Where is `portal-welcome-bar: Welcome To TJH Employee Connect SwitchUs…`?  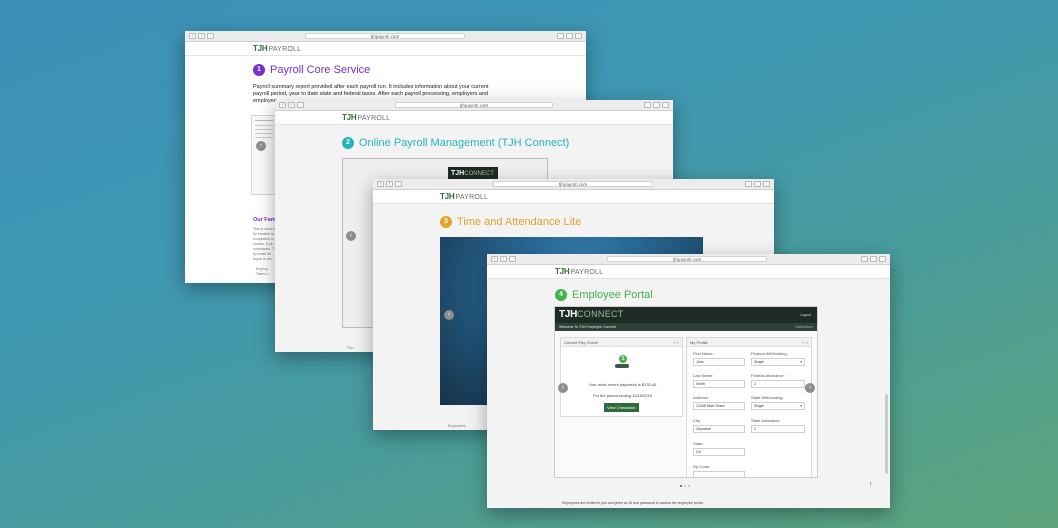
portal-welcome-bar: Welcome To TJH Employee Connect SwitchUs… is located at coordinates (686, 327).